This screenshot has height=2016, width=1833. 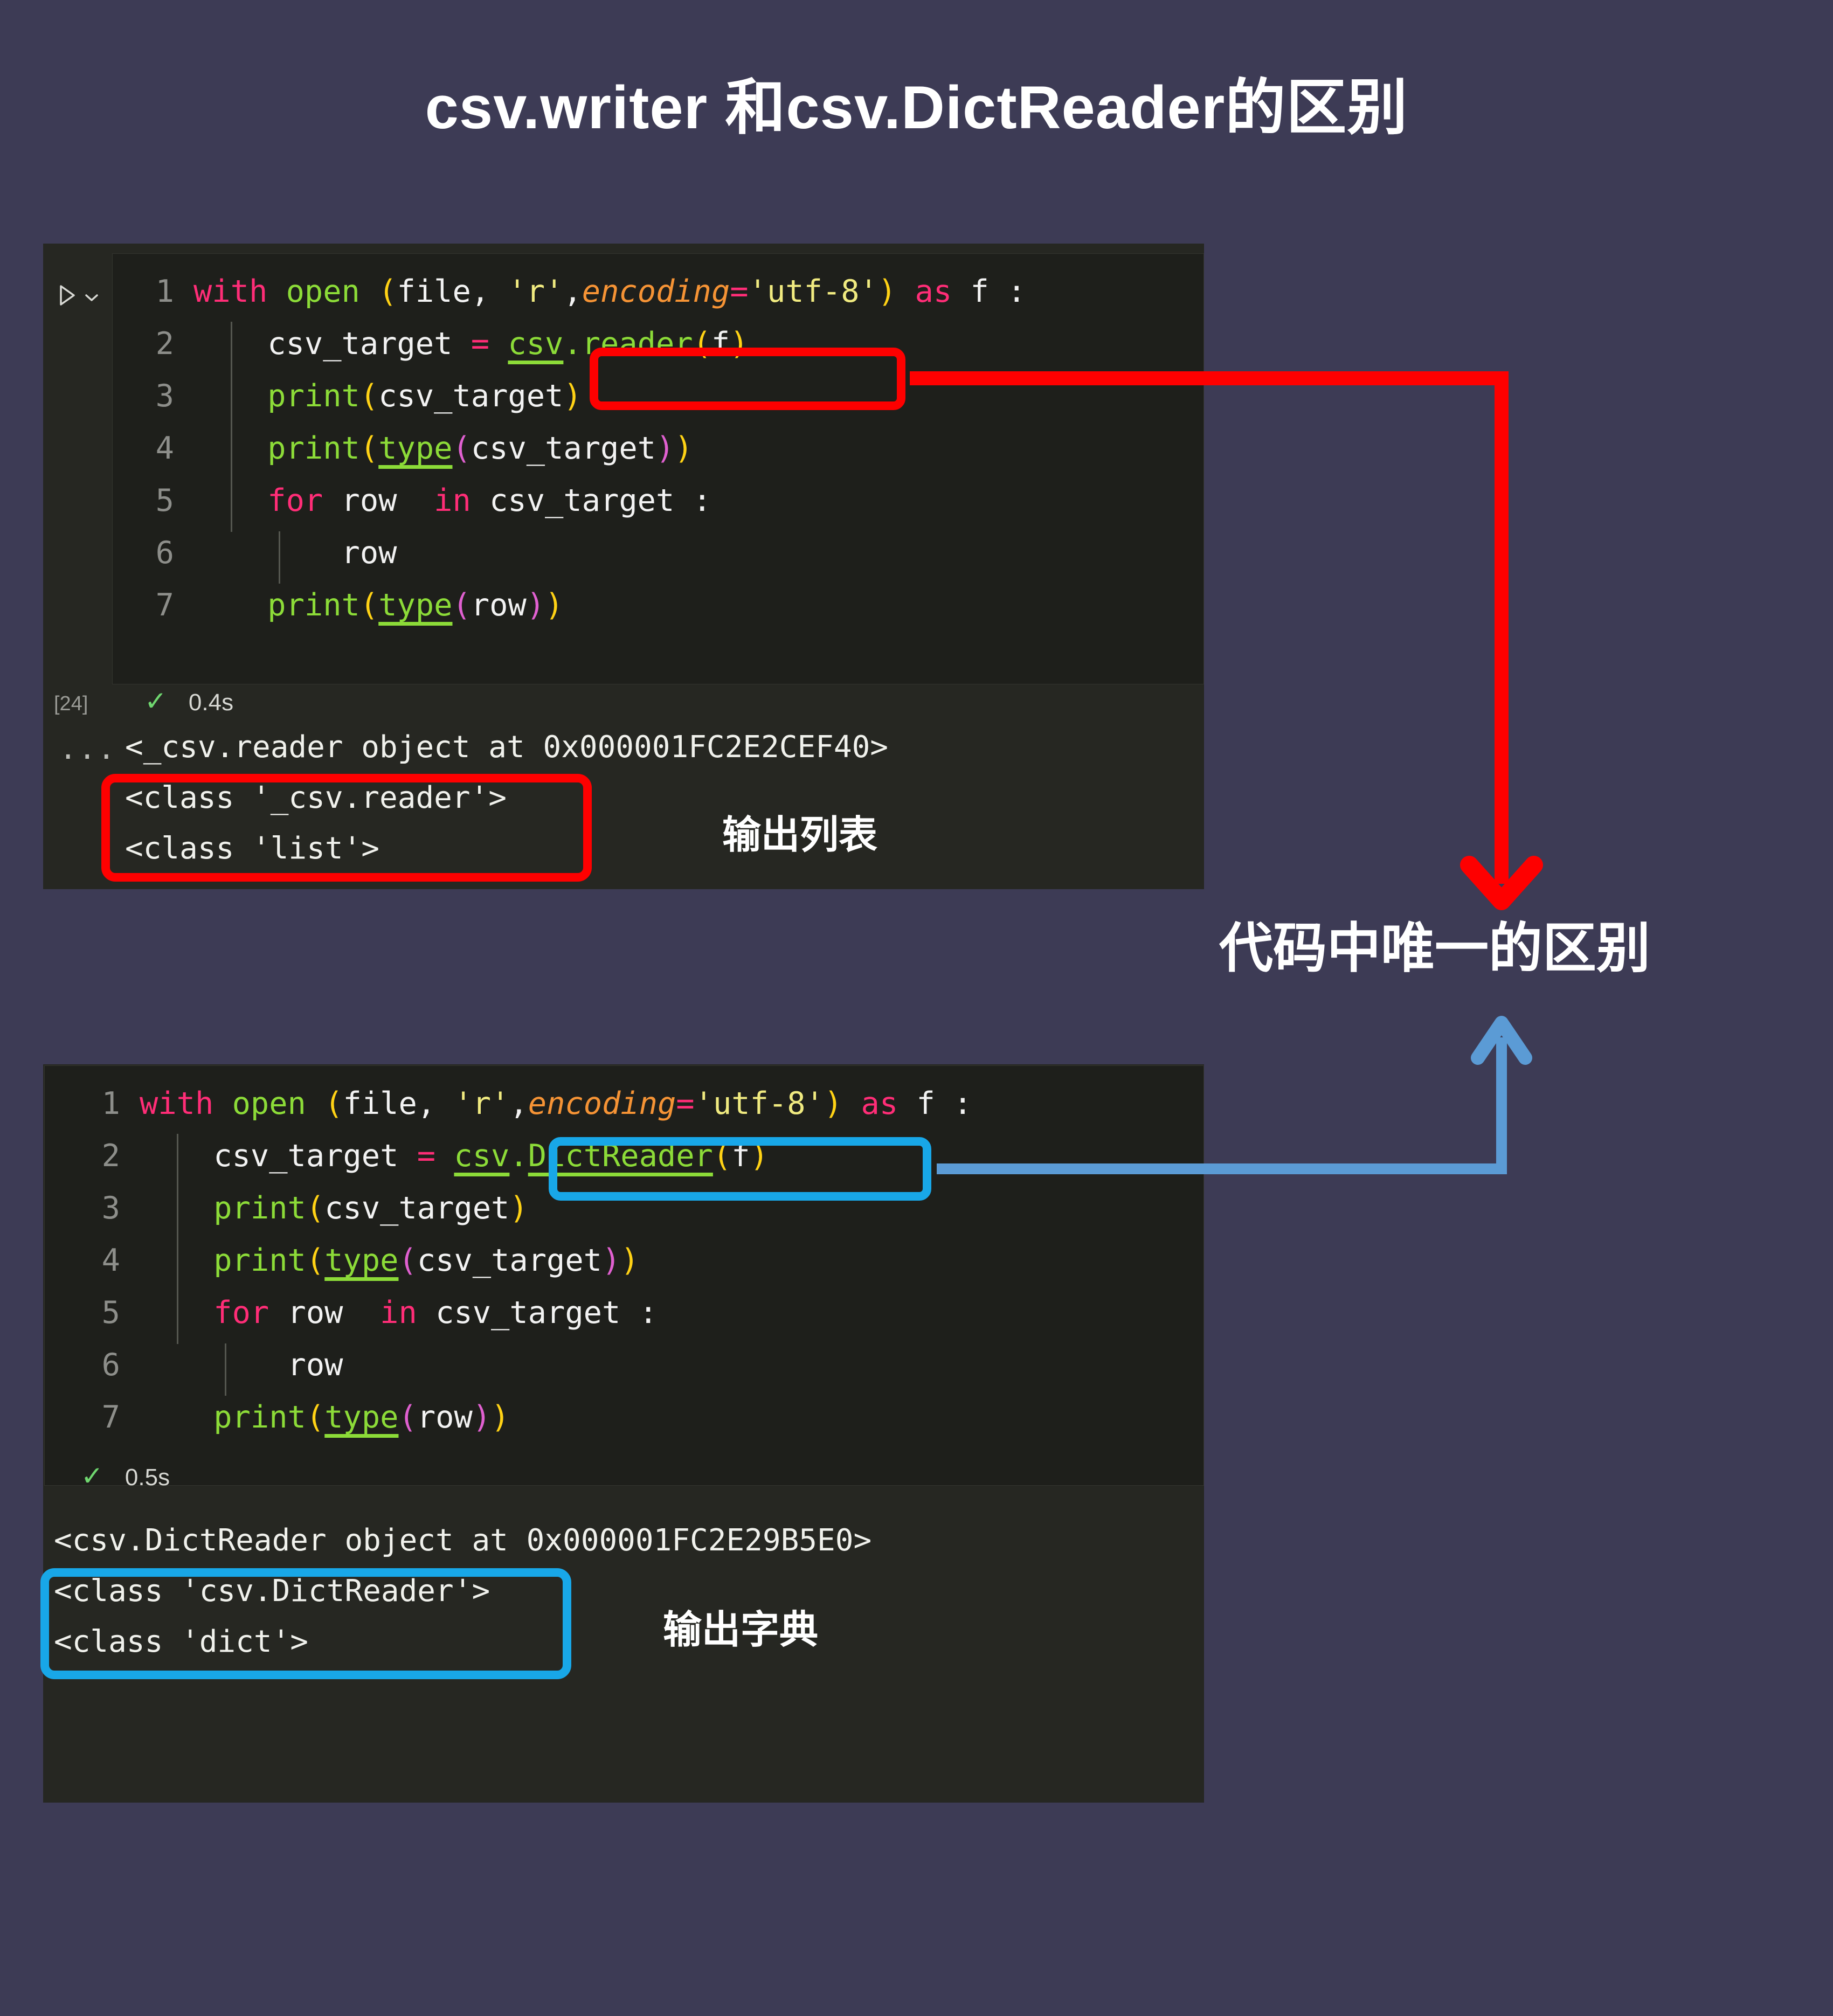 What do you see at coordinates (933, 291) in the screenshot?
I see `code-token: as` at bounding box center [933, 291].